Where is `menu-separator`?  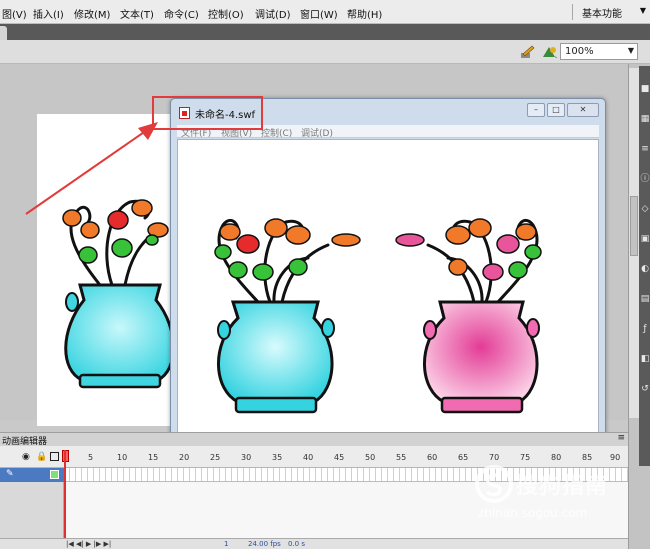
menu-separator is located at coordinates (572, 12).